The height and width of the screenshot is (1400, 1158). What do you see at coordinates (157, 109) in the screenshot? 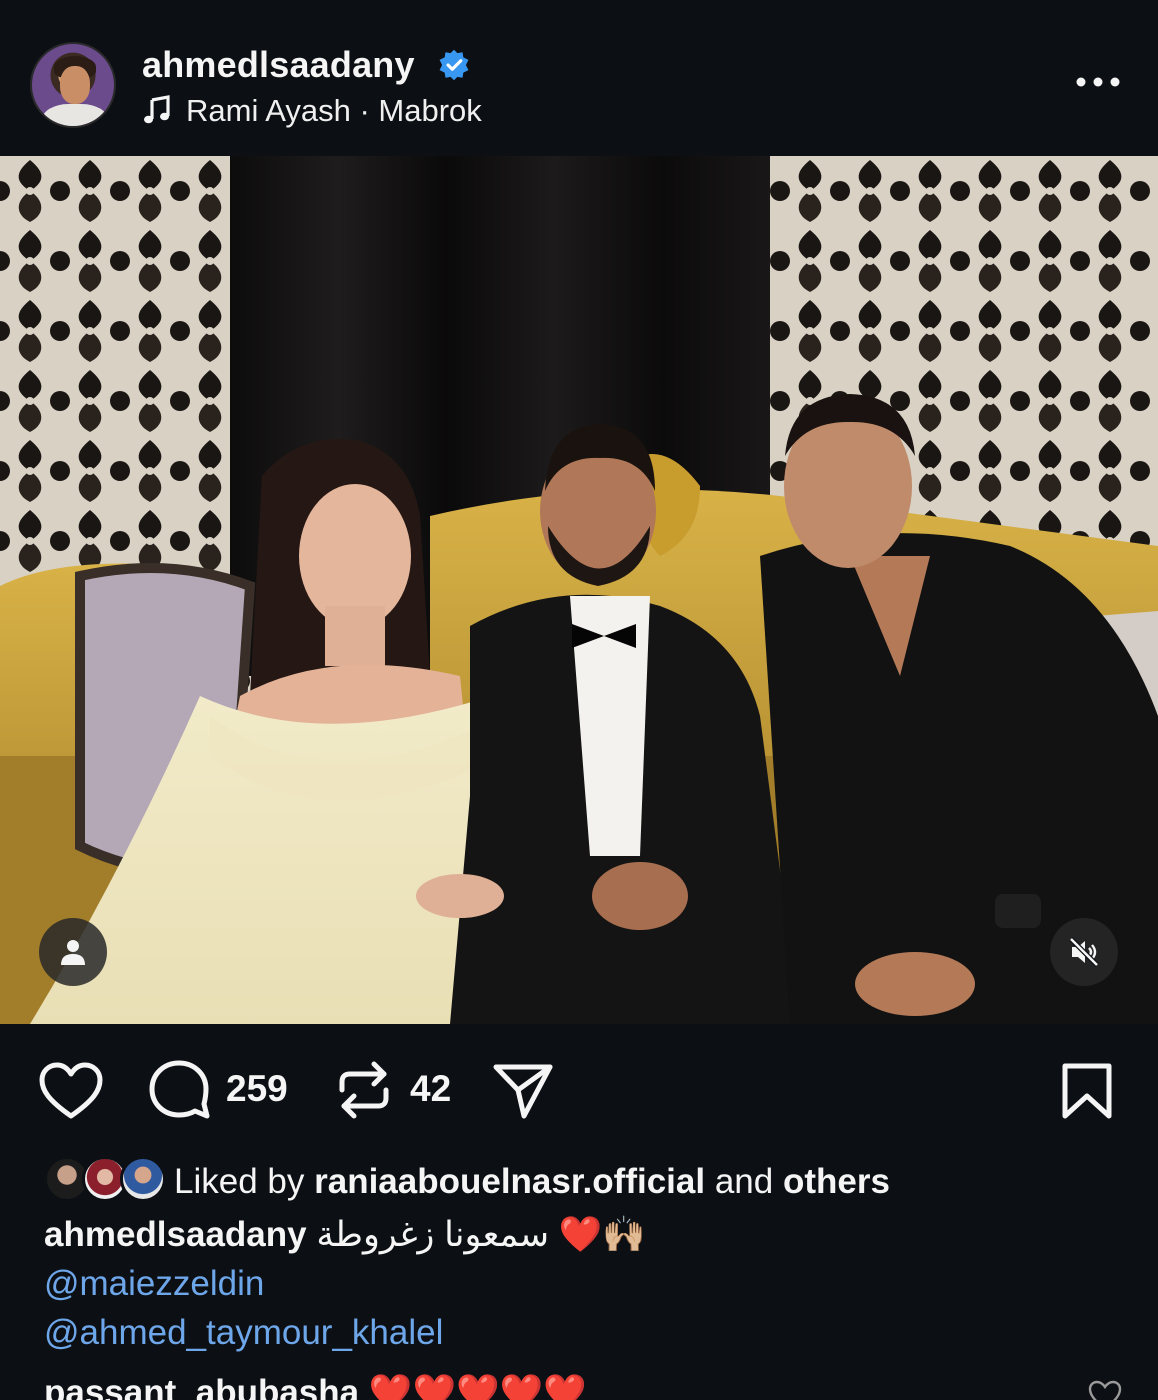
I see `music-note-icon` at bounding box center [157, 109].